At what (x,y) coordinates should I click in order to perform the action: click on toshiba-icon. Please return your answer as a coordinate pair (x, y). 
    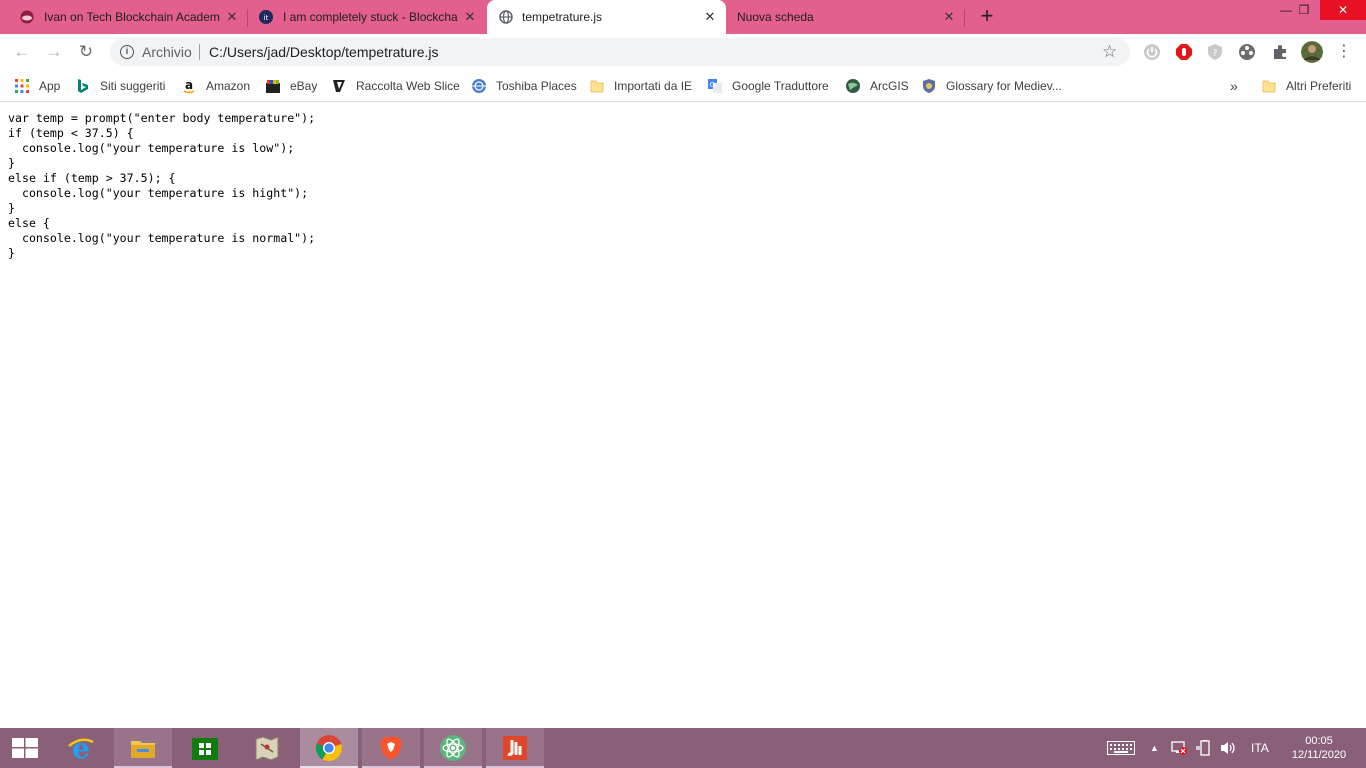
    Looking at the image, I should click on (479, 86).